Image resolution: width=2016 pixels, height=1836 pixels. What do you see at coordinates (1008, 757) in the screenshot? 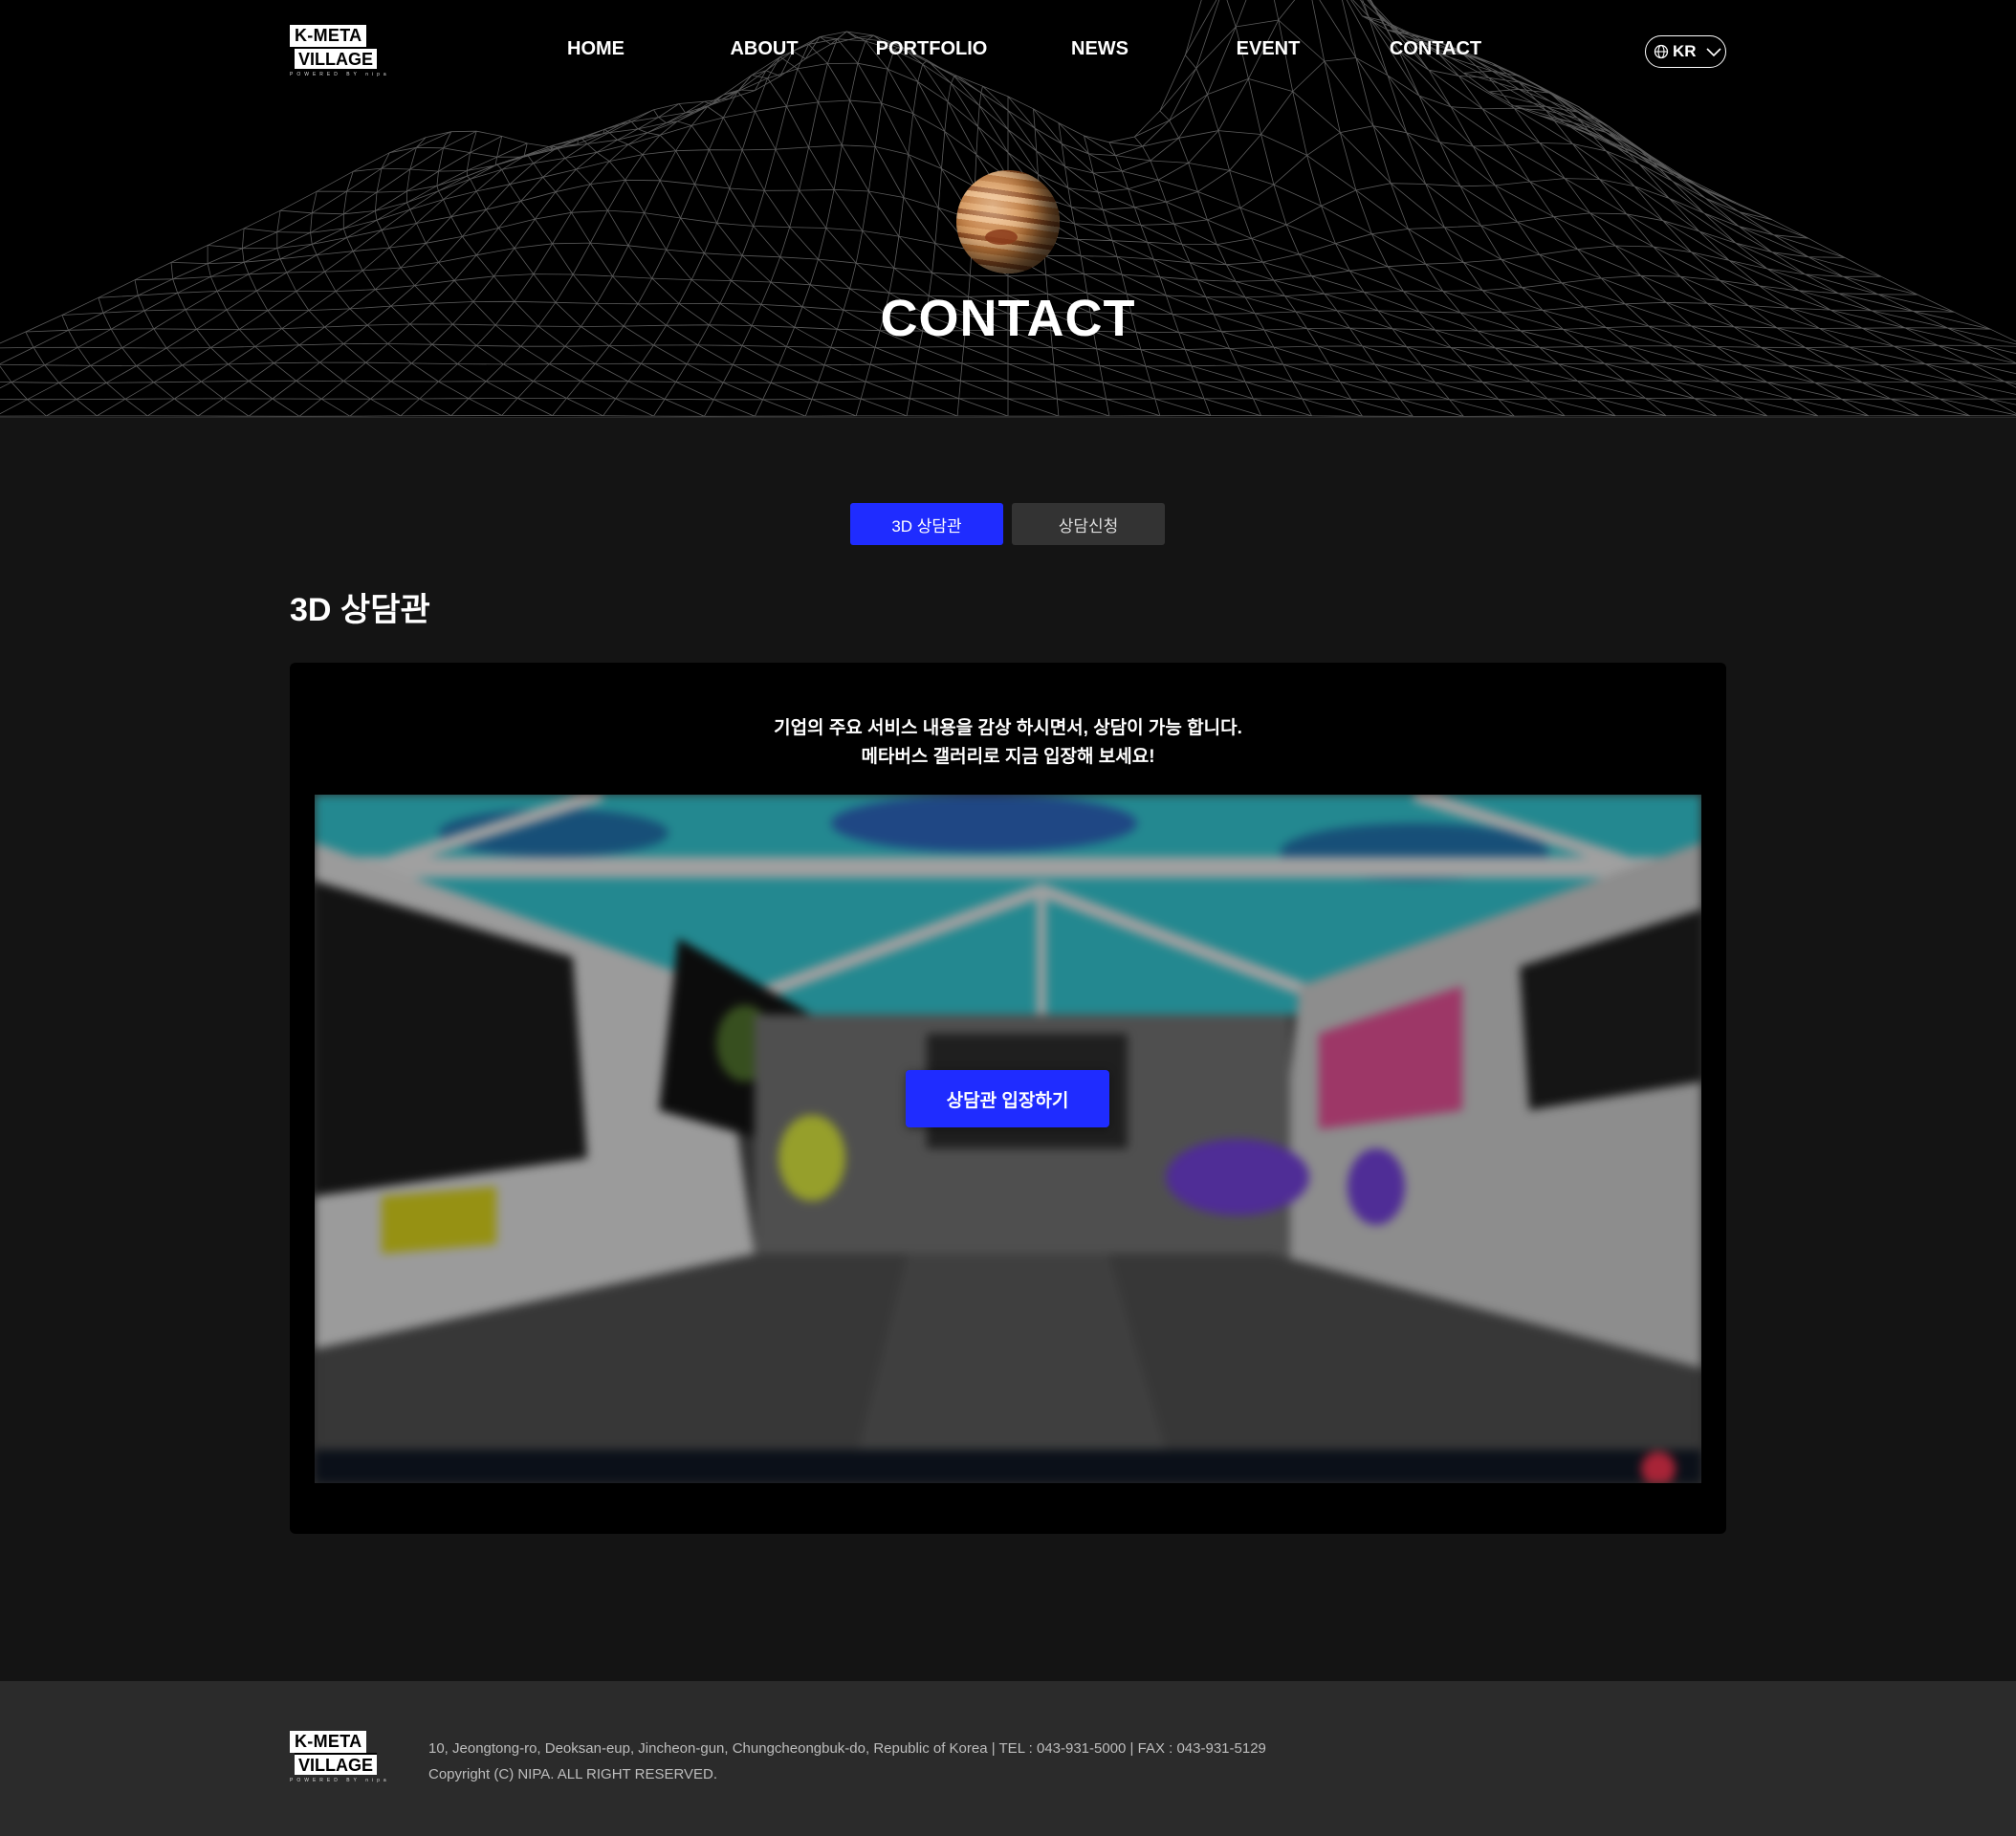
I see `description-line2: 메타버스 갤러리로 지금 입장해 보세요!` at bounding box center [1008, 757].